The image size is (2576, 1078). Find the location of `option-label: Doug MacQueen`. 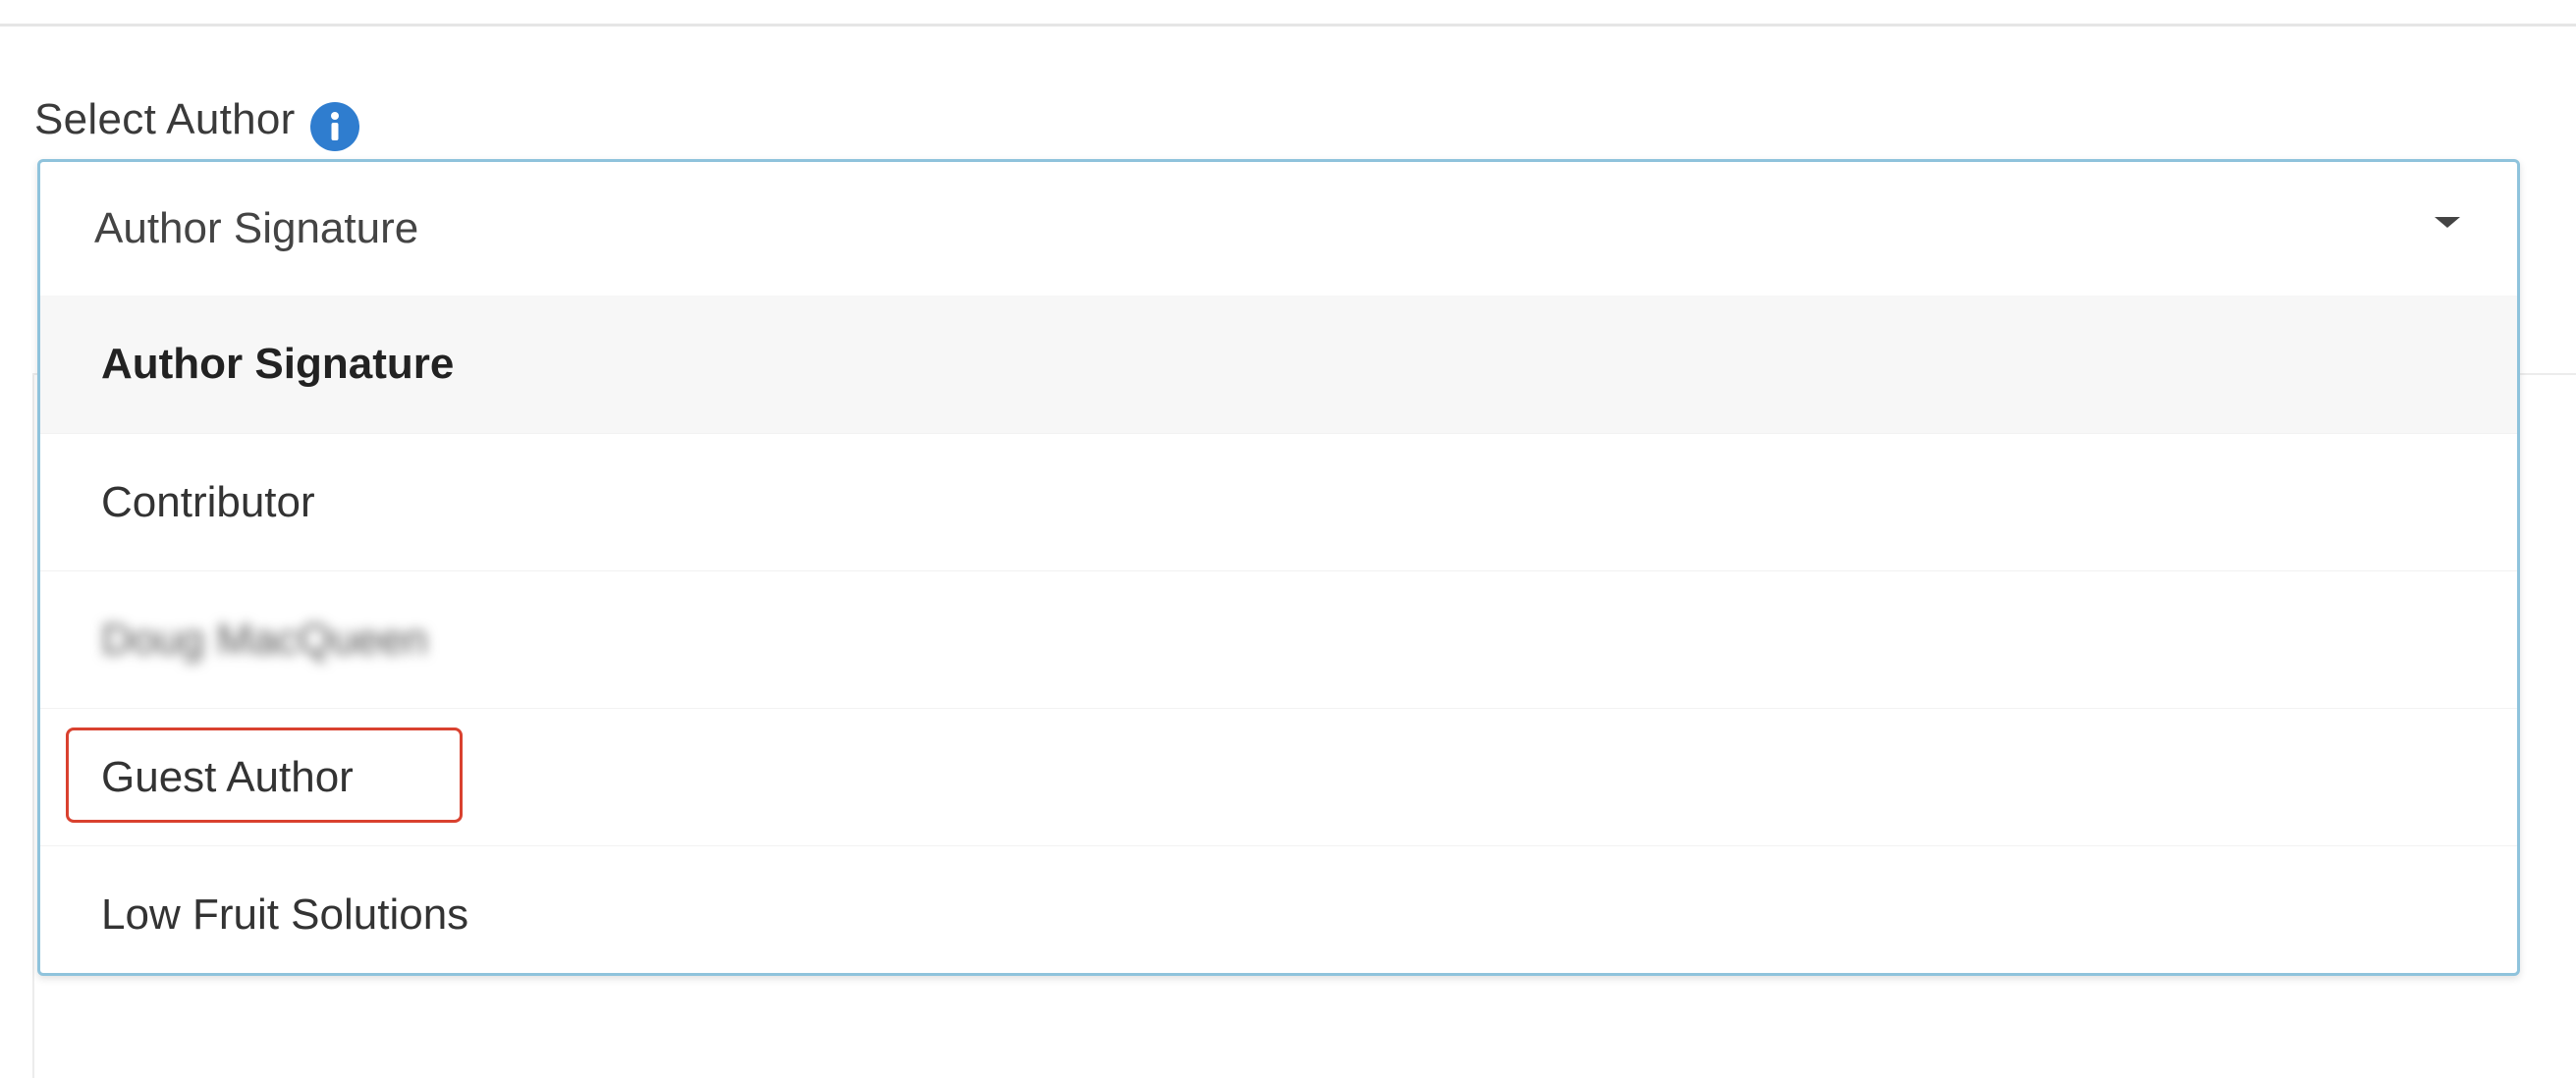

option-label: Doug MacQueen is located at coordinates (265, 640).